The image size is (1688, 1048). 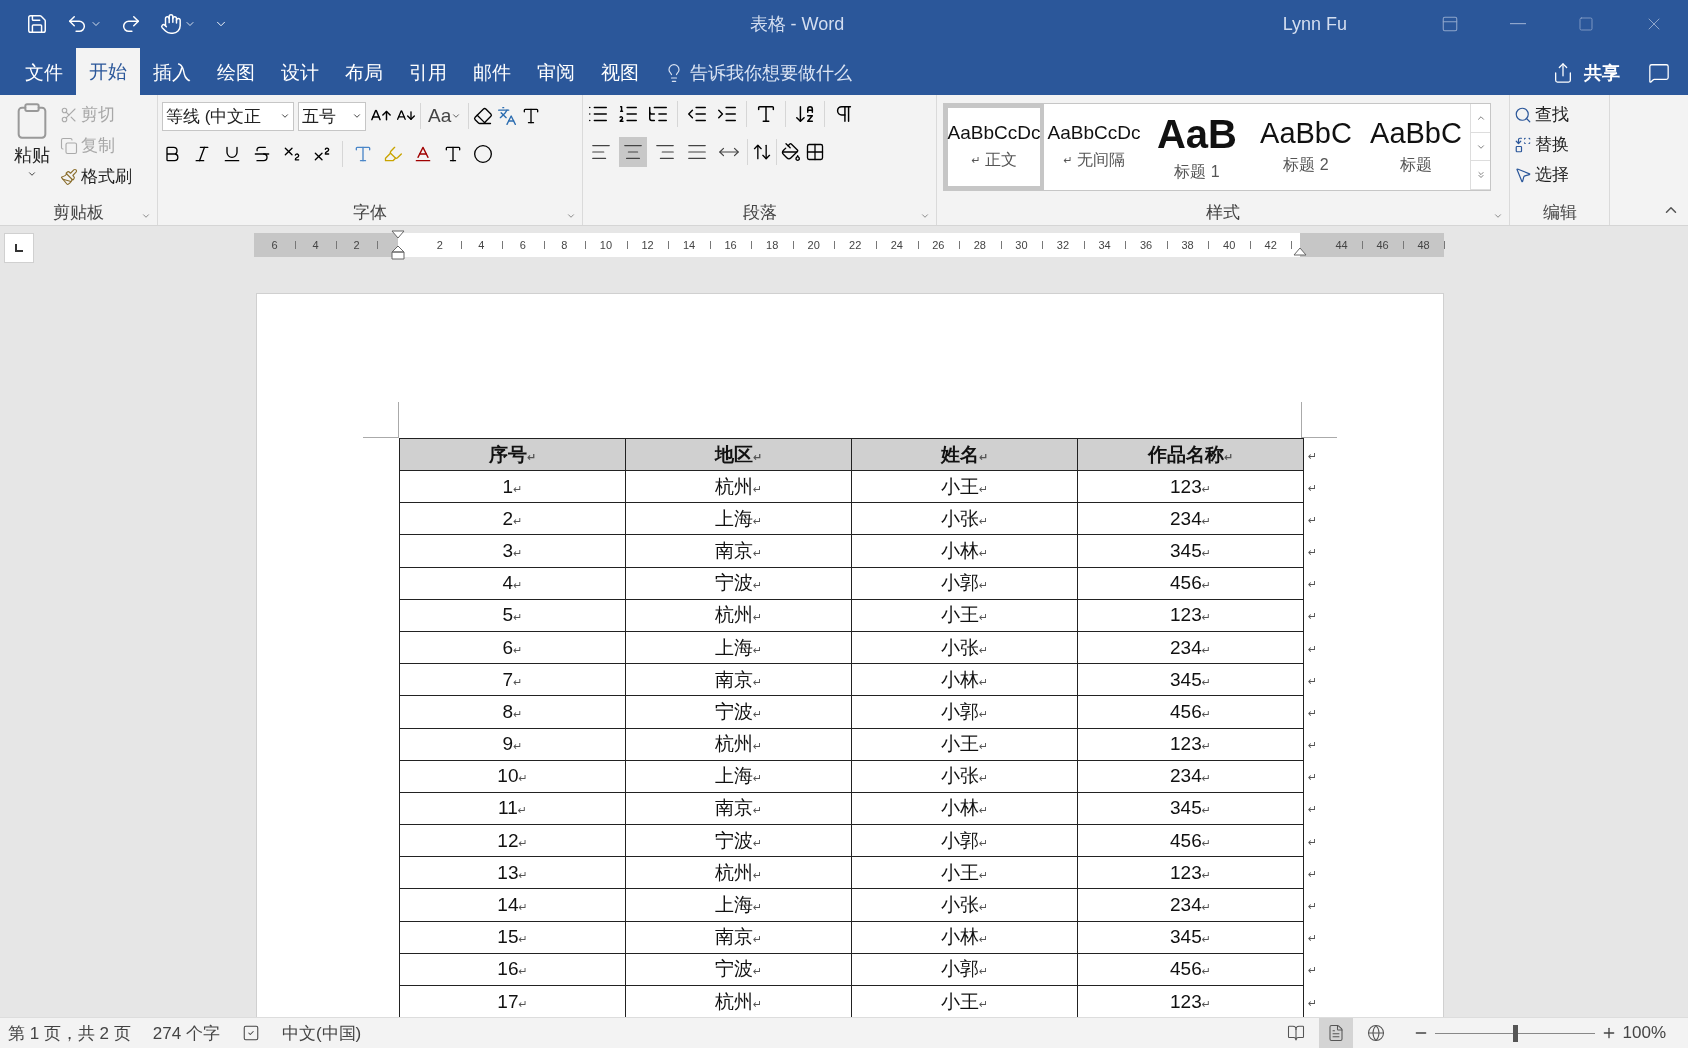 I want to click on table-cell: 小郭↵, so click(x=964, y=969).